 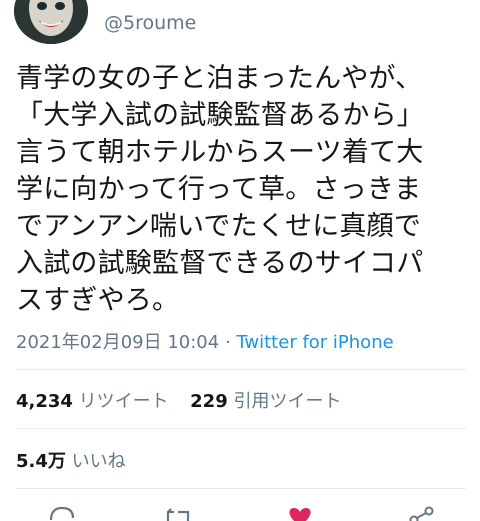 I want to click on reply-button, so click(x=62, y=510).